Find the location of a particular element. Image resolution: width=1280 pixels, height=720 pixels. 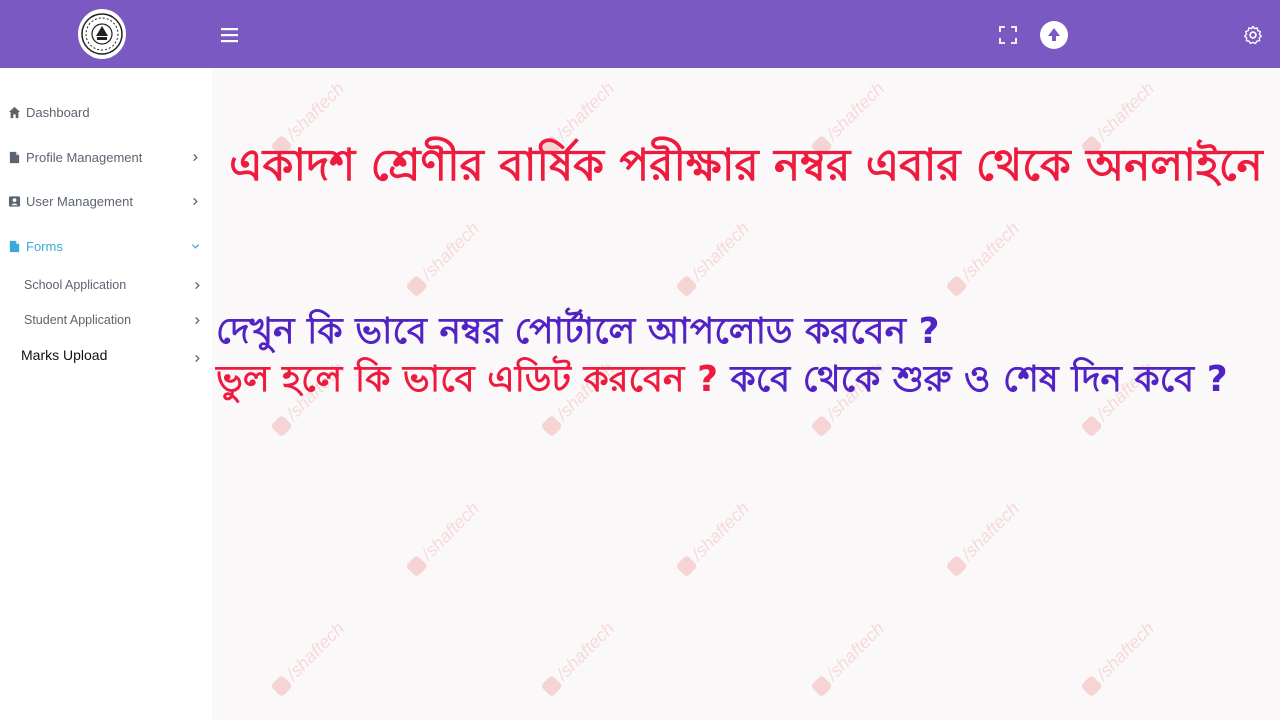

chevron-down-icon is located at coordinates (195, 246).